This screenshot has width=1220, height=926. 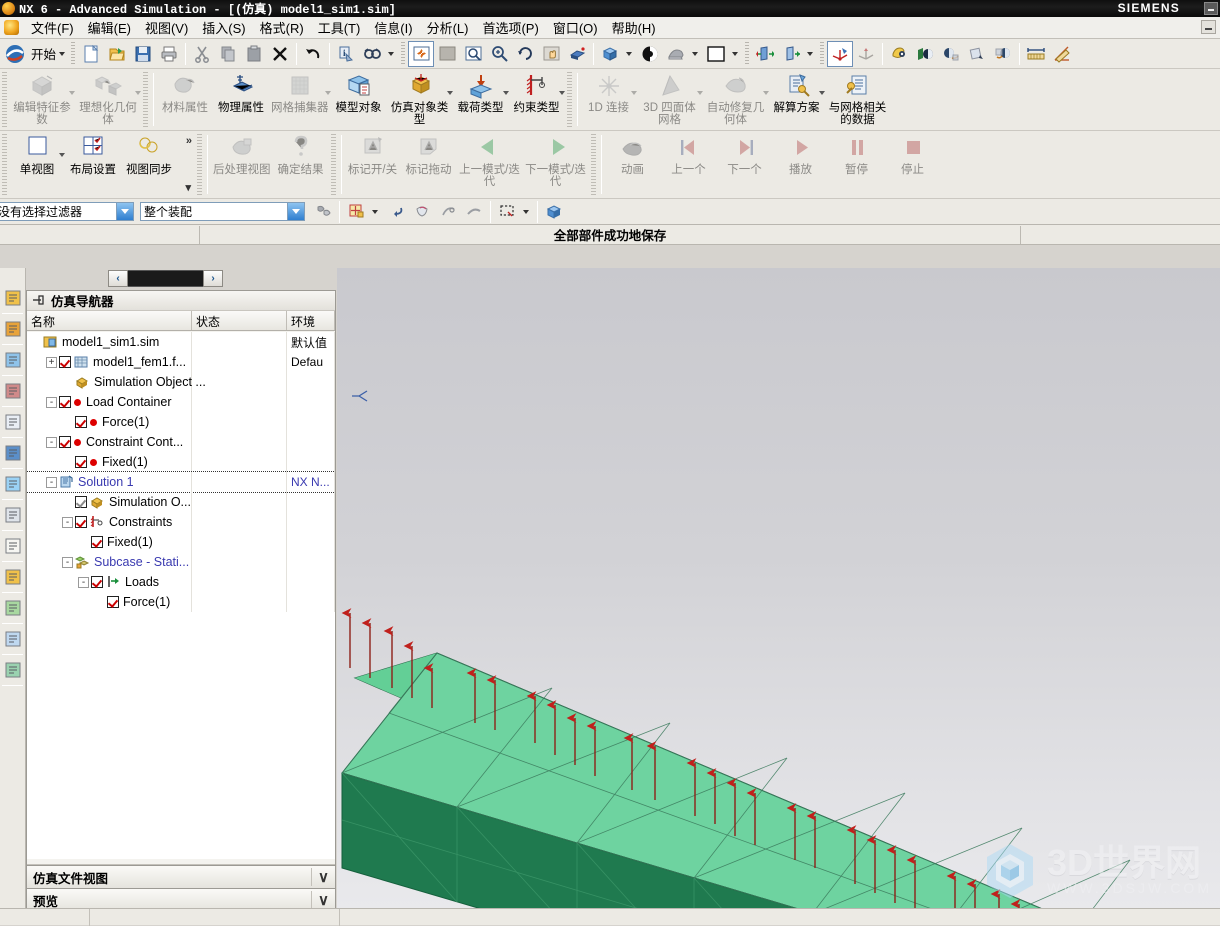 What do you see at coordinates (109, 27) in the screenshot?
I see `menu-item-1: 编辑(E)` at bounding box center [109, 27].